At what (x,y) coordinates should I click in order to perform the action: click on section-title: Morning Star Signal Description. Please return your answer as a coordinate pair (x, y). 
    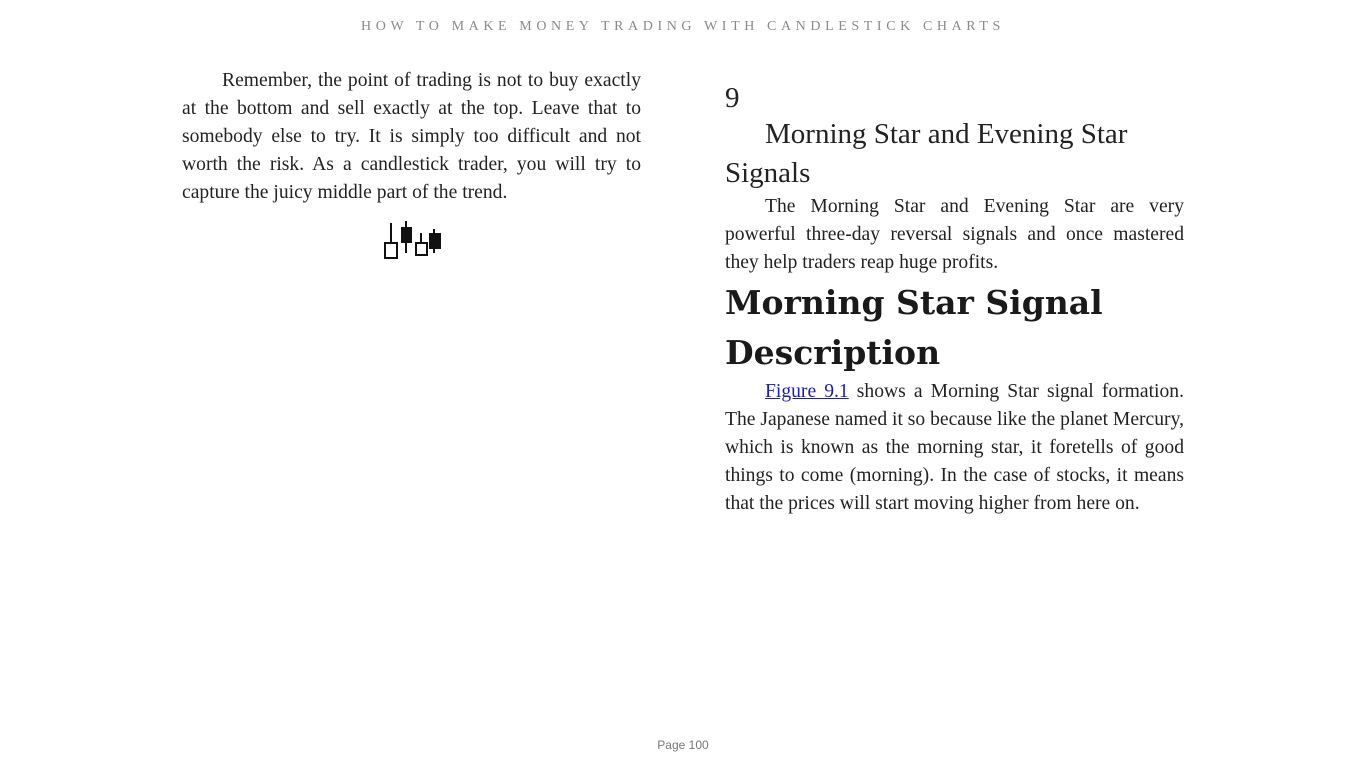
    Looking at the image, I should click on (914, 327).